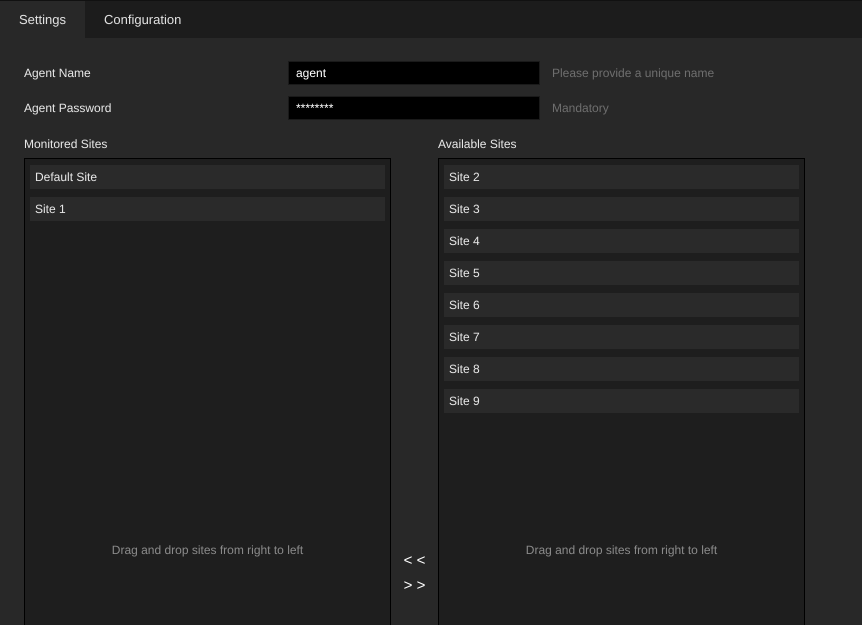  I want to click on input-field: ********, so click(414, 108).